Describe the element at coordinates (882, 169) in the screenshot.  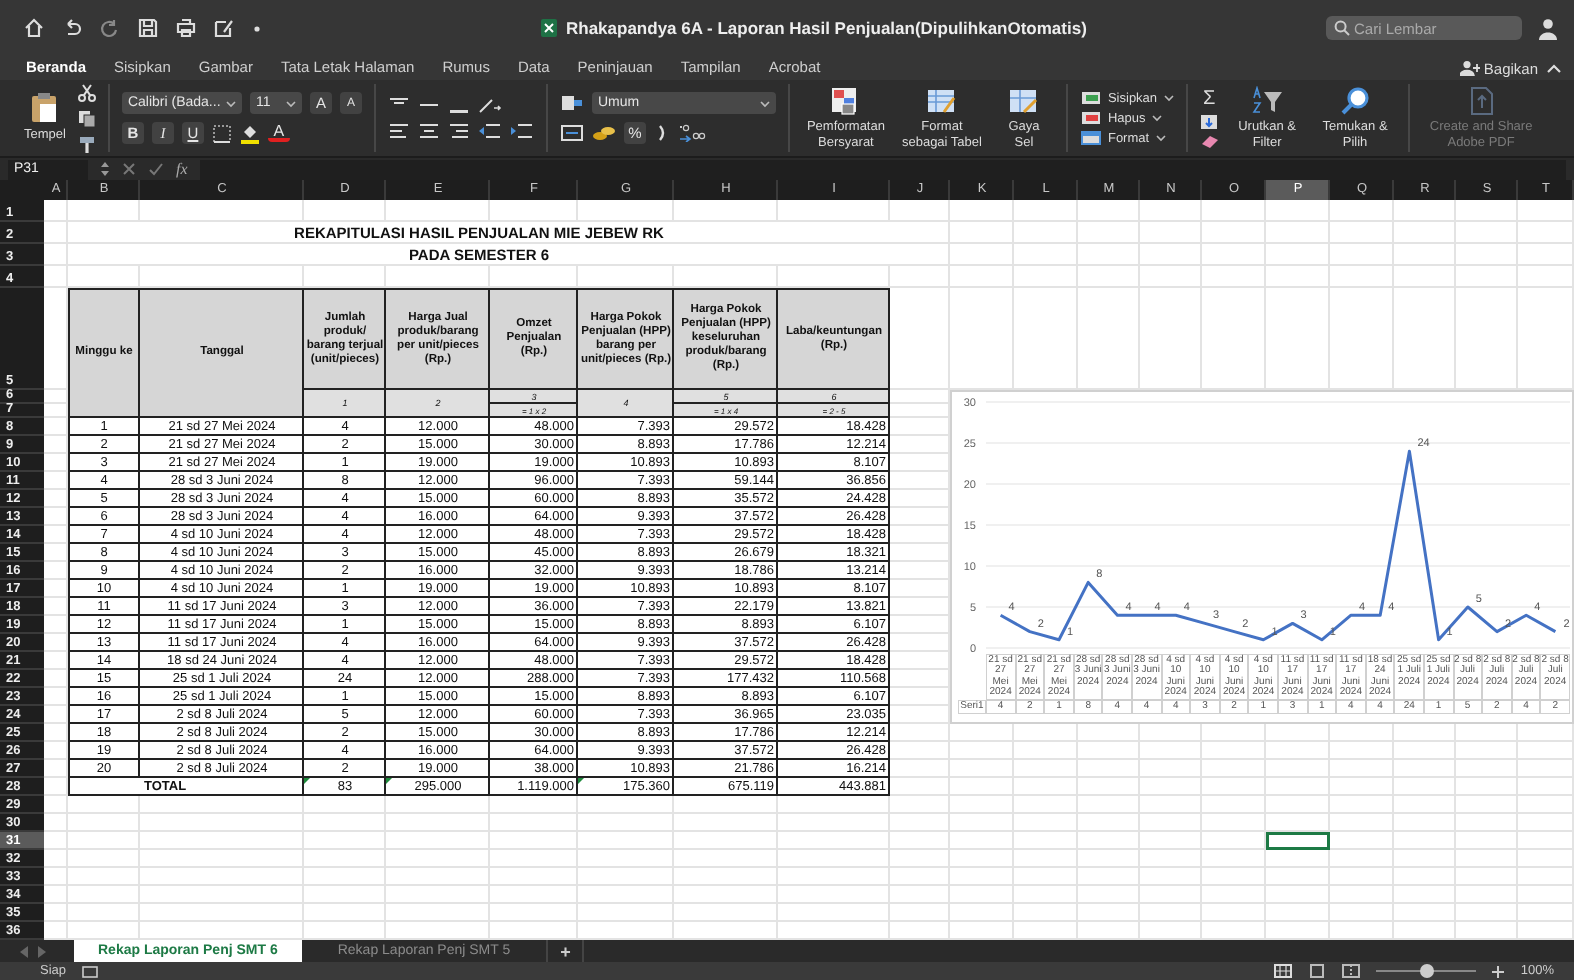
I see `formula-field` at that location.